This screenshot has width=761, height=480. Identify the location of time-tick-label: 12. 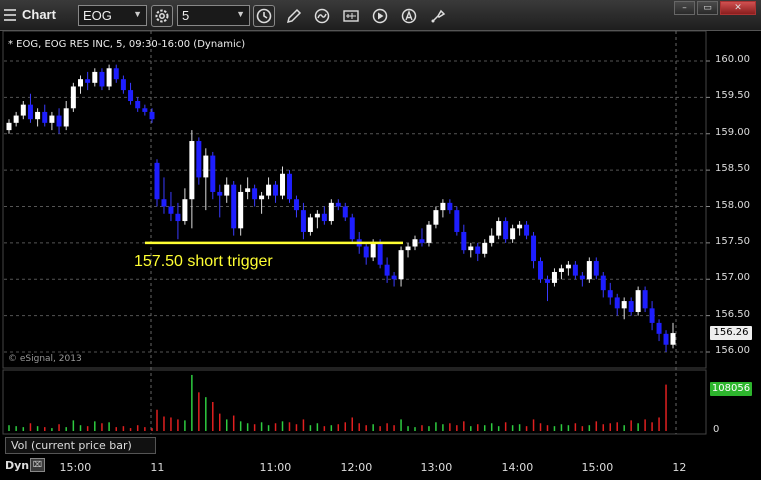
(679, 467).